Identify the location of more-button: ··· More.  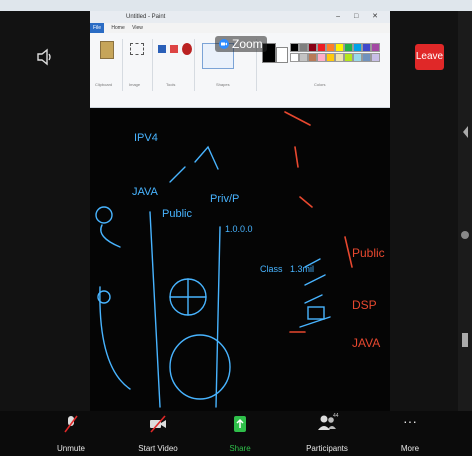
(410, 433).